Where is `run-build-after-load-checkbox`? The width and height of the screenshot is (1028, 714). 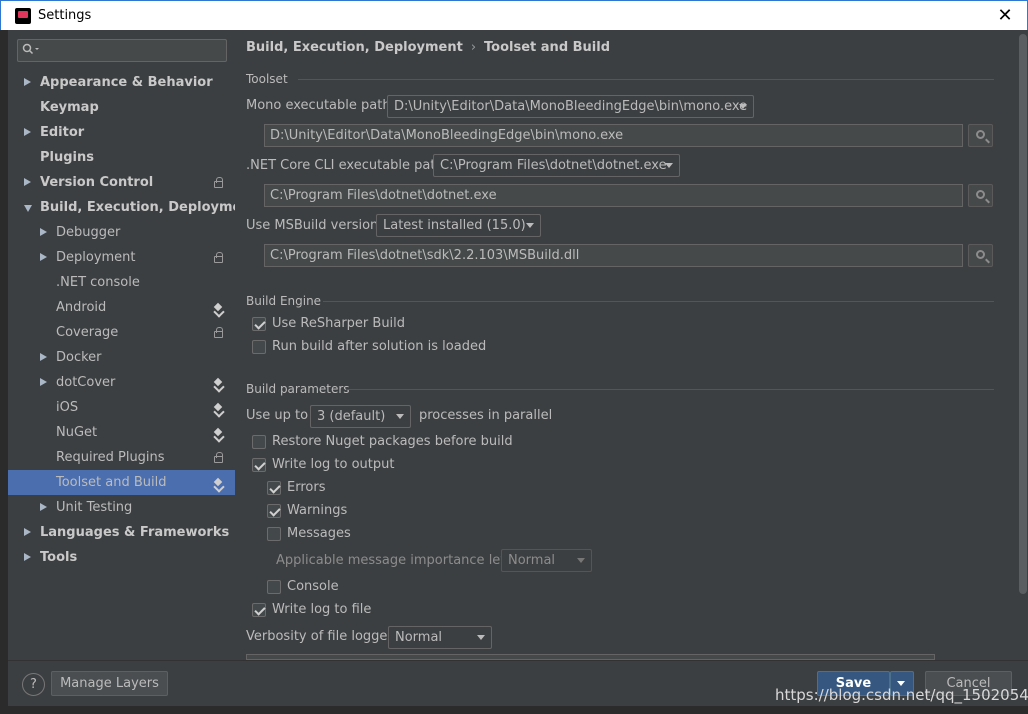
run-build-after-load-checkbox is located at coordinates (259, 347).